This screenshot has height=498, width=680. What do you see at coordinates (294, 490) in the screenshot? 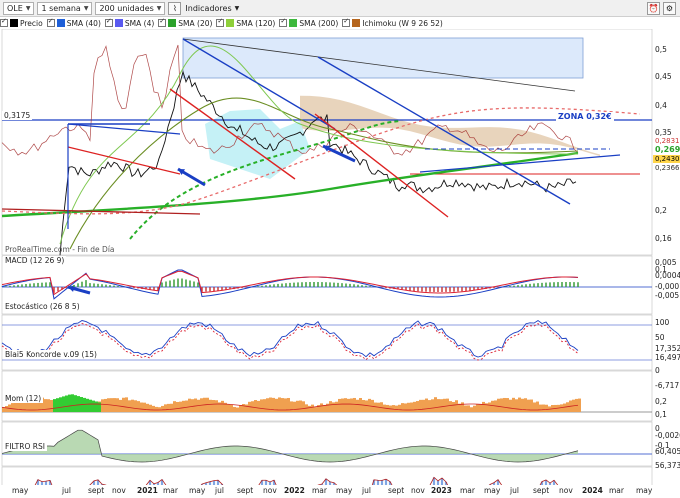
I see `time-tick: 2022` at bounding box center [294, 490].